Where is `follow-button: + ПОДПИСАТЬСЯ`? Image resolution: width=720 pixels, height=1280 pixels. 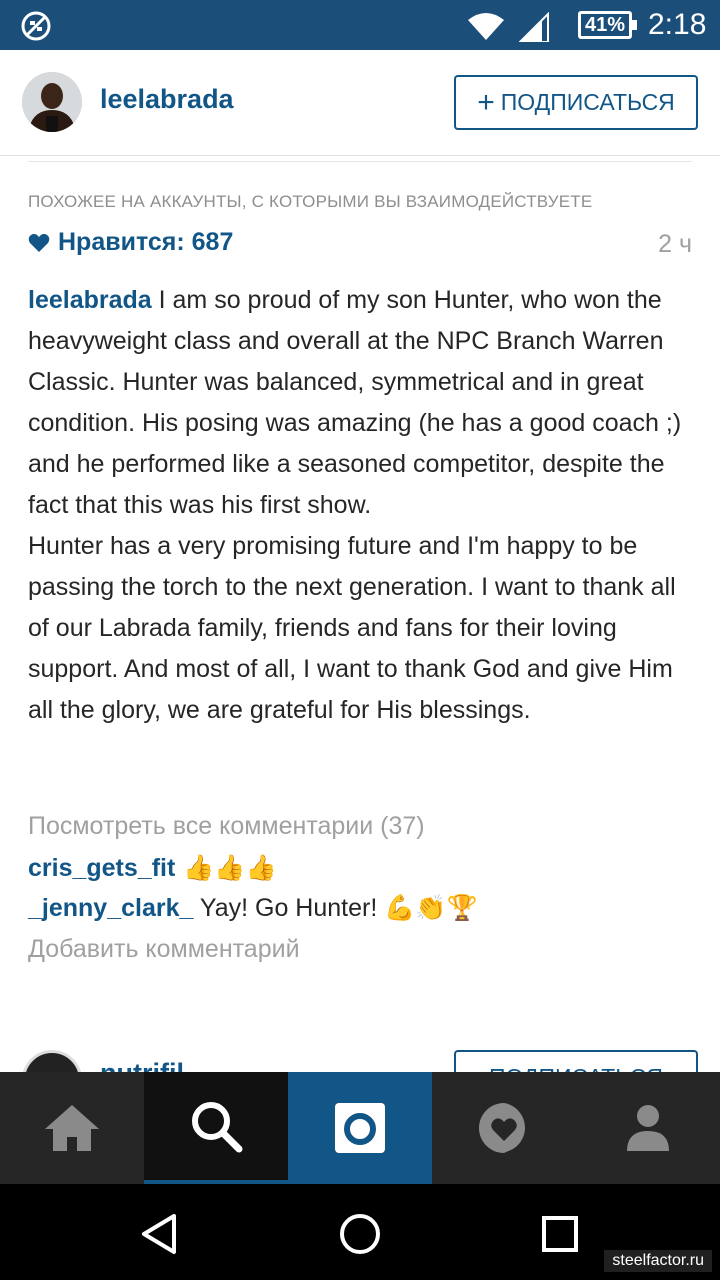 follow-button: + ПОДПИСАТЬСЯ is located at coordinates (576, 102).